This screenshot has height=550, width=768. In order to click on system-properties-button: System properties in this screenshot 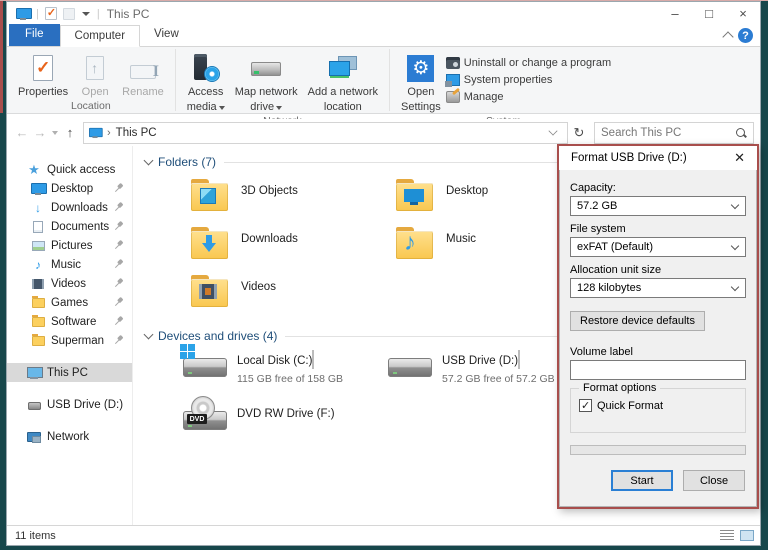, I will do `click(527, 79)`.